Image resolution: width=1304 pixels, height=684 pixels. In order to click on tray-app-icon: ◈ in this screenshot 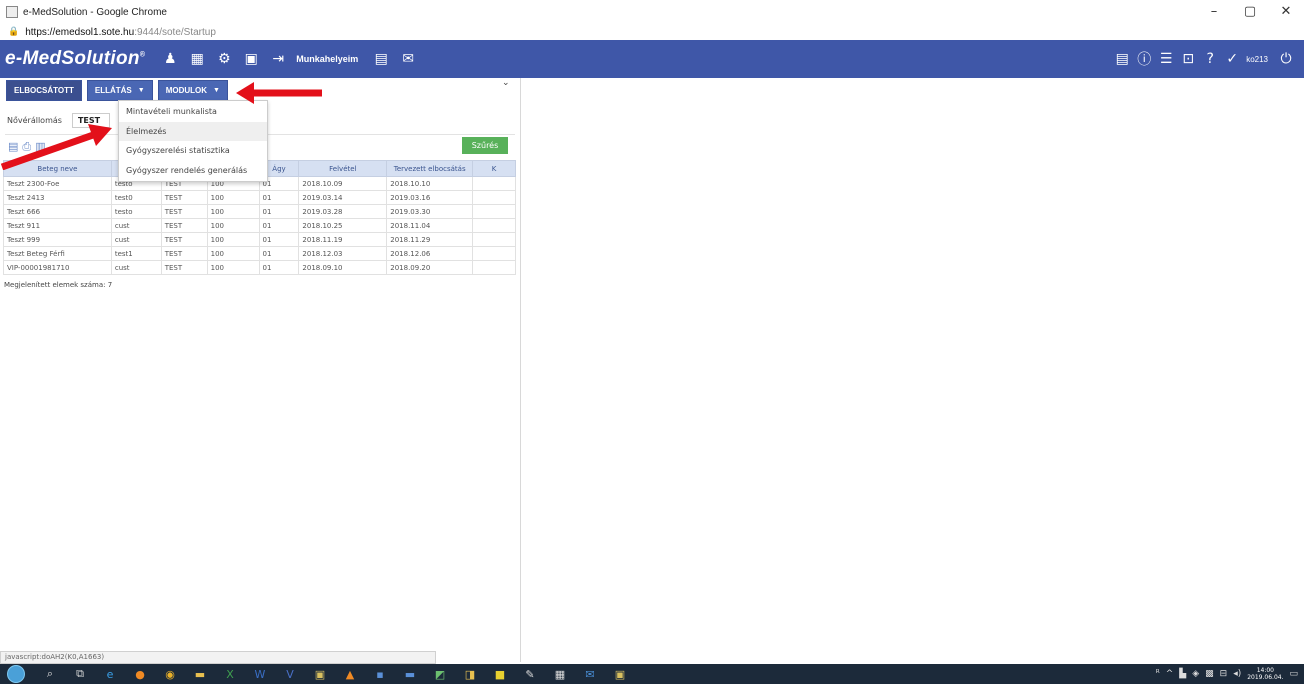, I will do `click(1195, 674)`.